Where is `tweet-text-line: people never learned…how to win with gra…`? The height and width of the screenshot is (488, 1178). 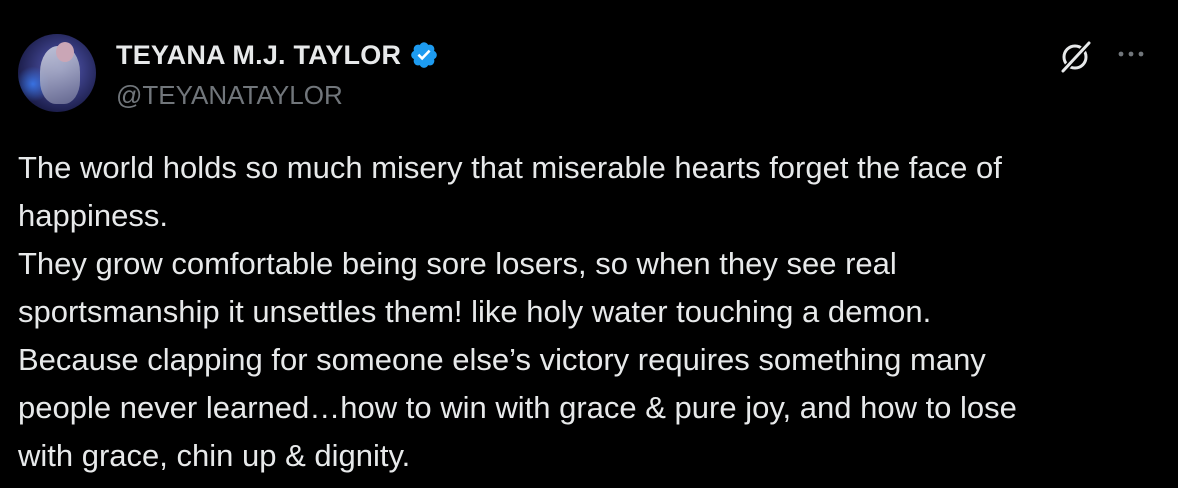
tweet-text-line: people never learned…how to win with gra… is located at coordinates (517, 407).